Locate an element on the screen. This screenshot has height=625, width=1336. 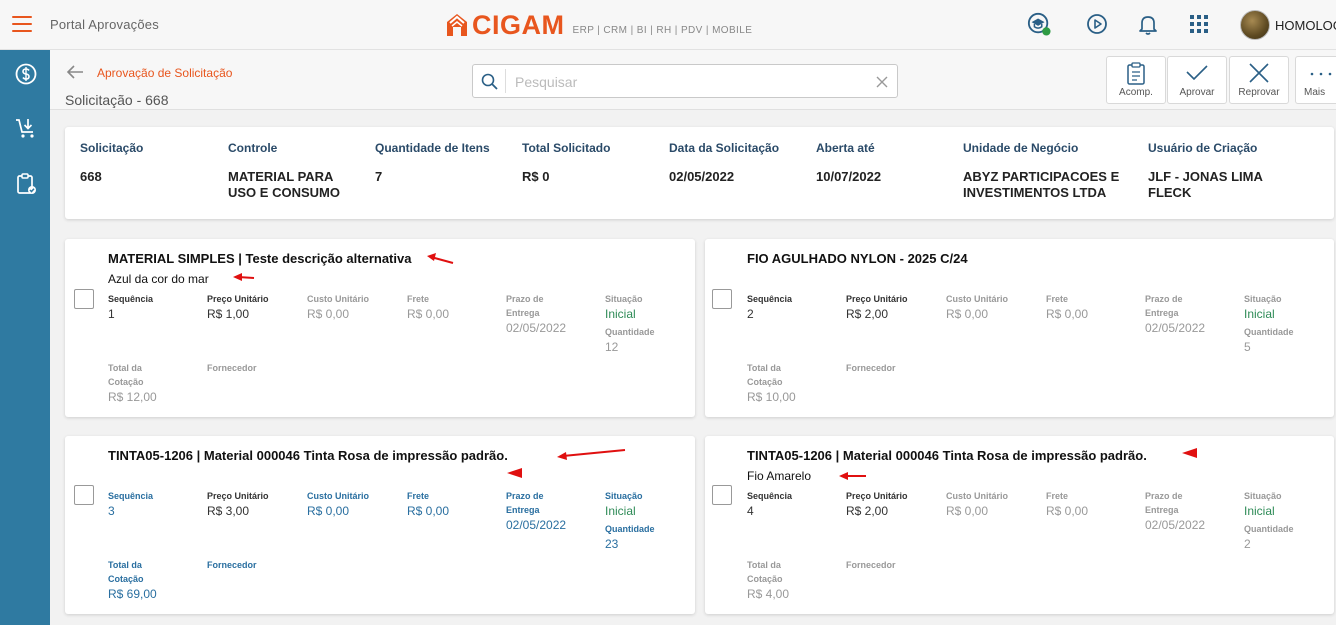
clipboard-check-icon is located at coordinates (26, 184).